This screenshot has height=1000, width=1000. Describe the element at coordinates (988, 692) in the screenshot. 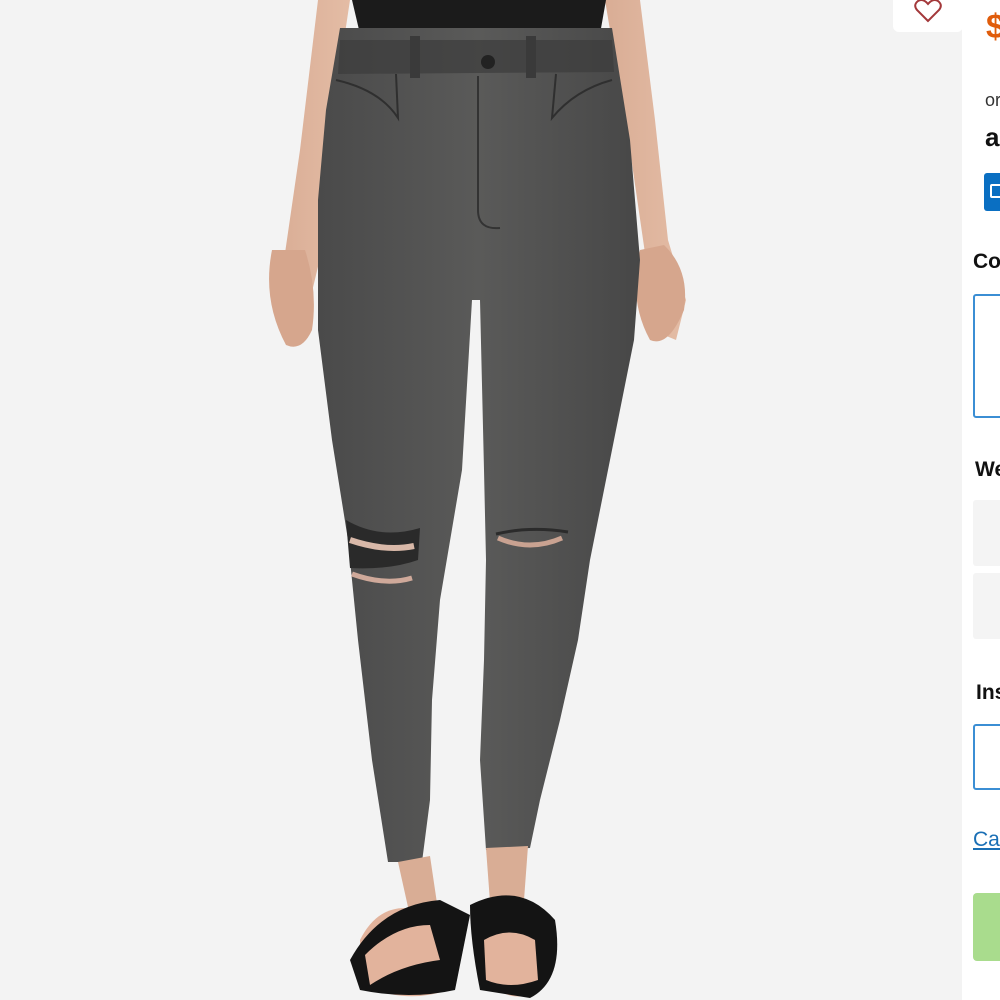

I see `inseam-label: Ins` at that location.